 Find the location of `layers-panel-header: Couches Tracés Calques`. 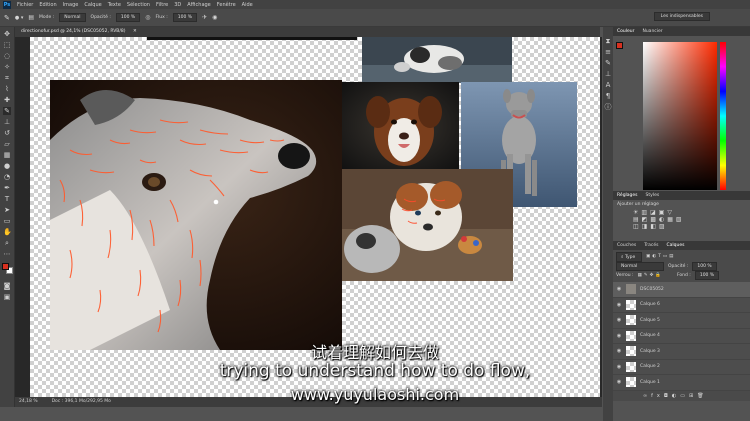

layers-panel-header: Couches Tracés Calques is located at coordinates (681, 245).